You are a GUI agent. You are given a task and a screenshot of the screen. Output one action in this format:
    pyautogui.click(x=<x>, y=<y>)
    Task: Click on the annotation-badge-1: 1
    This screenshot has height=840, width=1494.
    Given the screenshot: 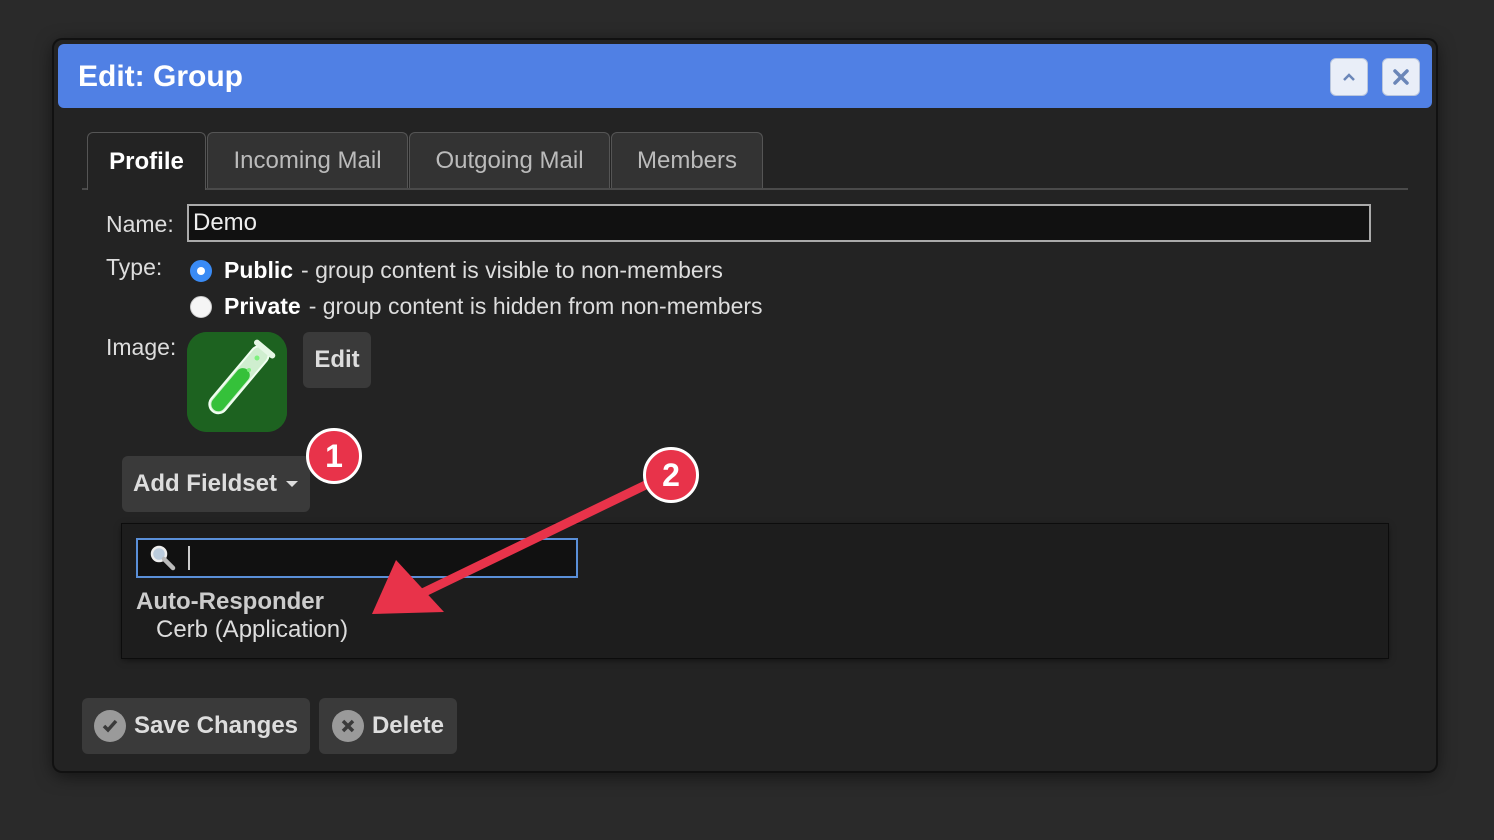 What is the action you would take?
    pyautogui.click(x=334, y=456)
    